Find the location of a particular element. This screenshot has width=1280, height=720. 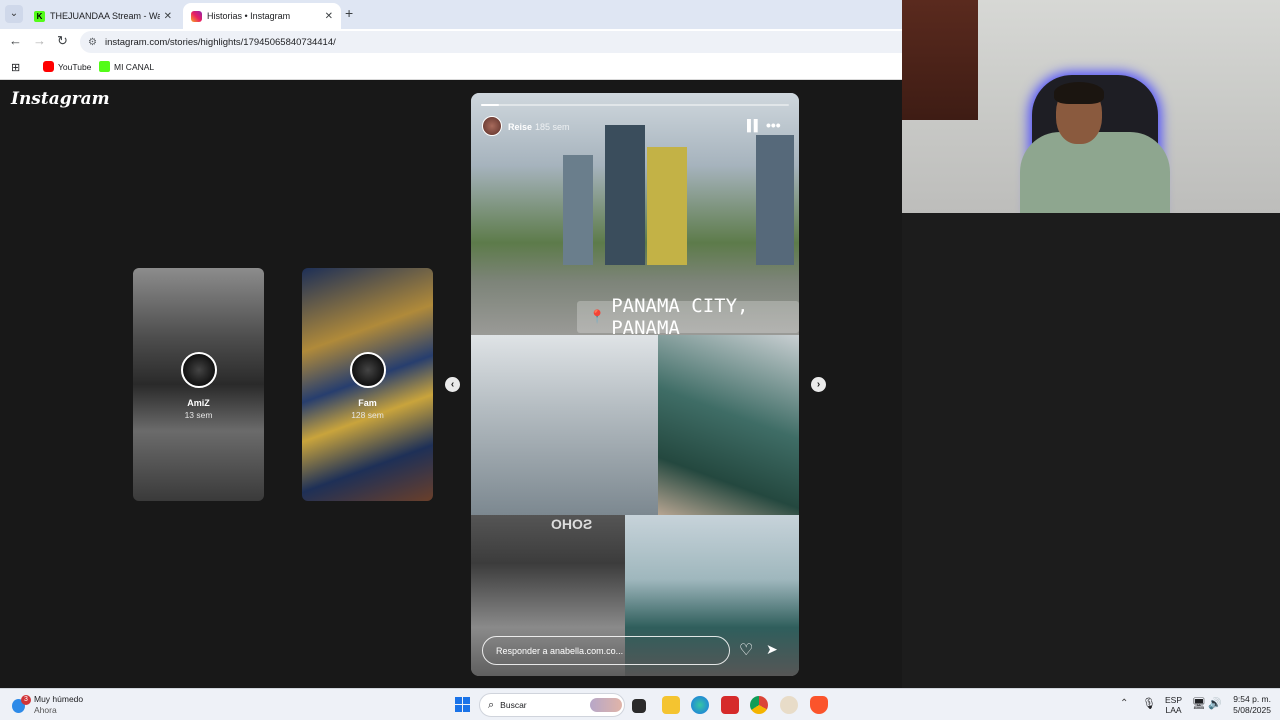

volume-icon: 🔊 is located at coordinates (1215, 703).